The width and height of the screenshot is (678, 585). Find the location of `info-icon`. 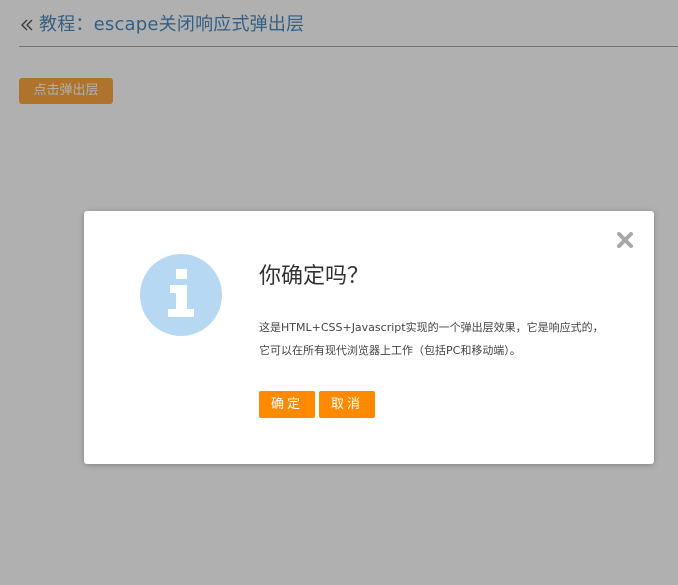

info-icon is located at coordinates (181, 295).